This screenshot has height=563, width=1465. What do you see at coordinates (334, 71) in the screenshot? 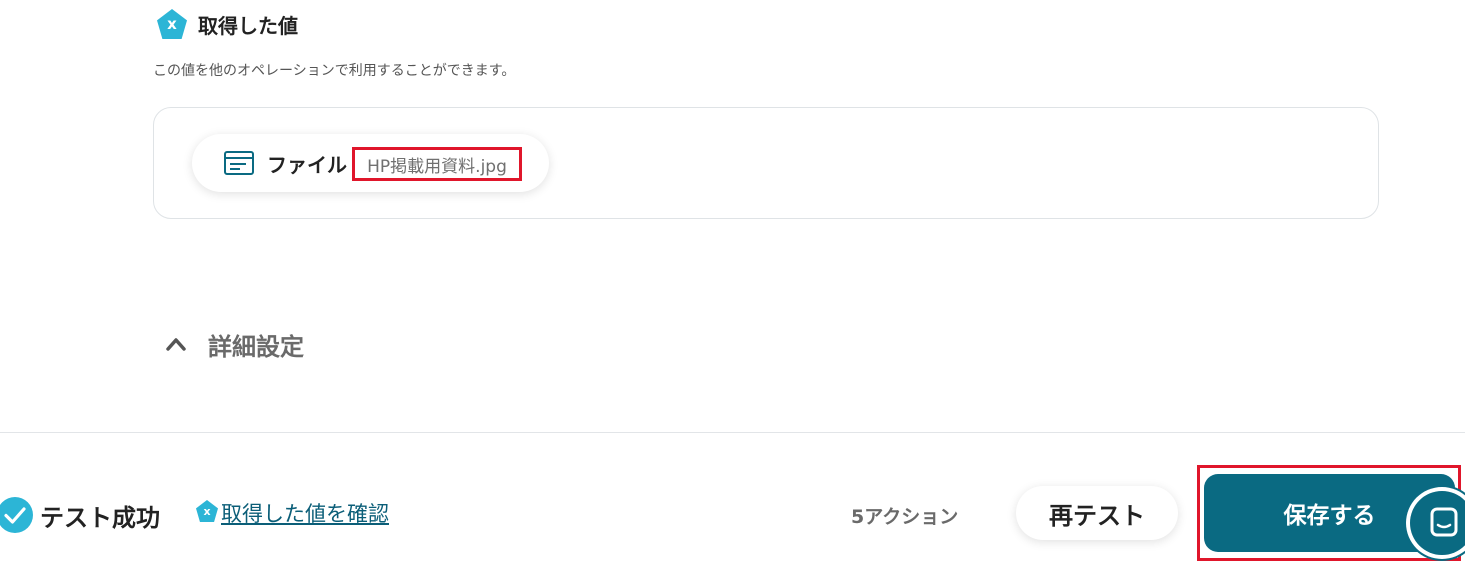
I see `section-description: この値を他のオペレーションで利用することができます。` at bounding box center [334, 71].